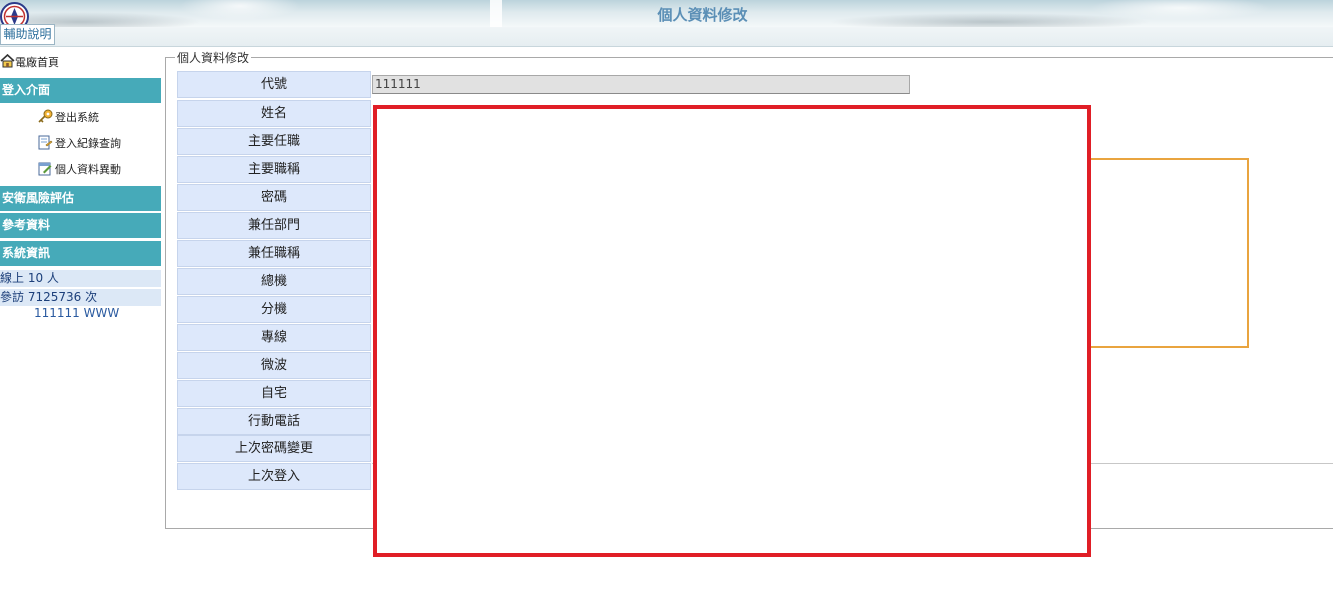 This screenshot has width=1333, height=595. What do you see at coordinates (274, 365) in the screenshot?
I see `label-microwave: 微波` at bounding box center [274, 365].